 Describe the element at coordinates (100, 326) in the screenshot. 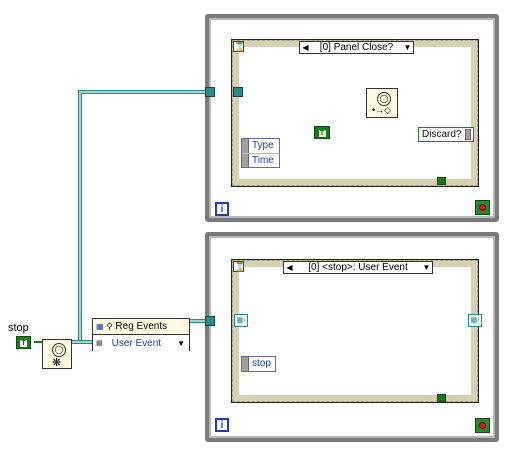

I see `reg-icon: ▦` at that location.